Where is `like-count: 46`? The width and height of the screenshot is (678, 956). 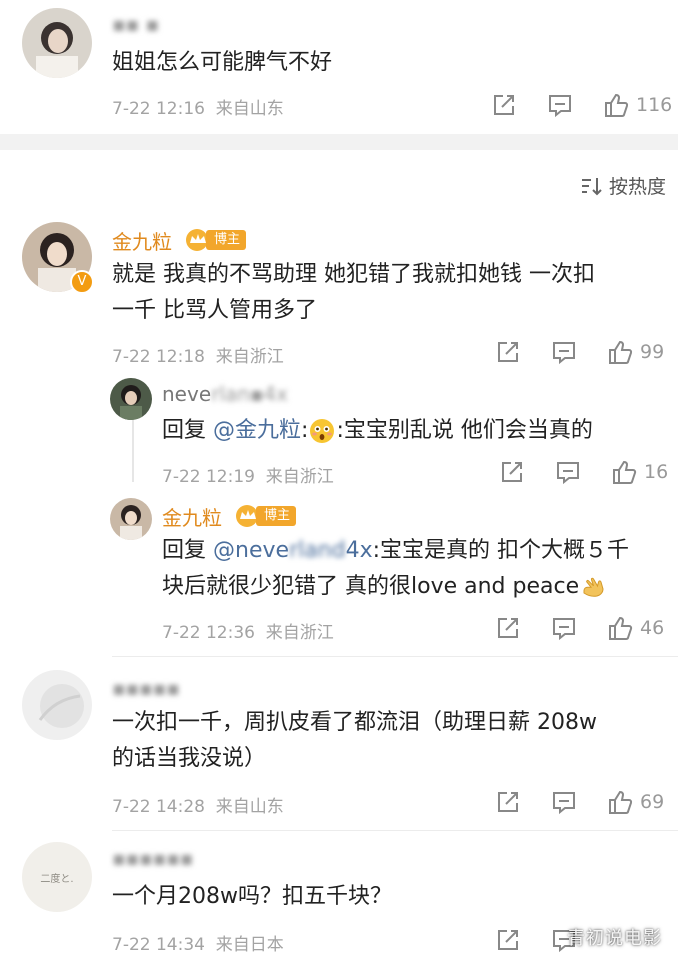
like-count: 46 is located at coordinates (652, 628).